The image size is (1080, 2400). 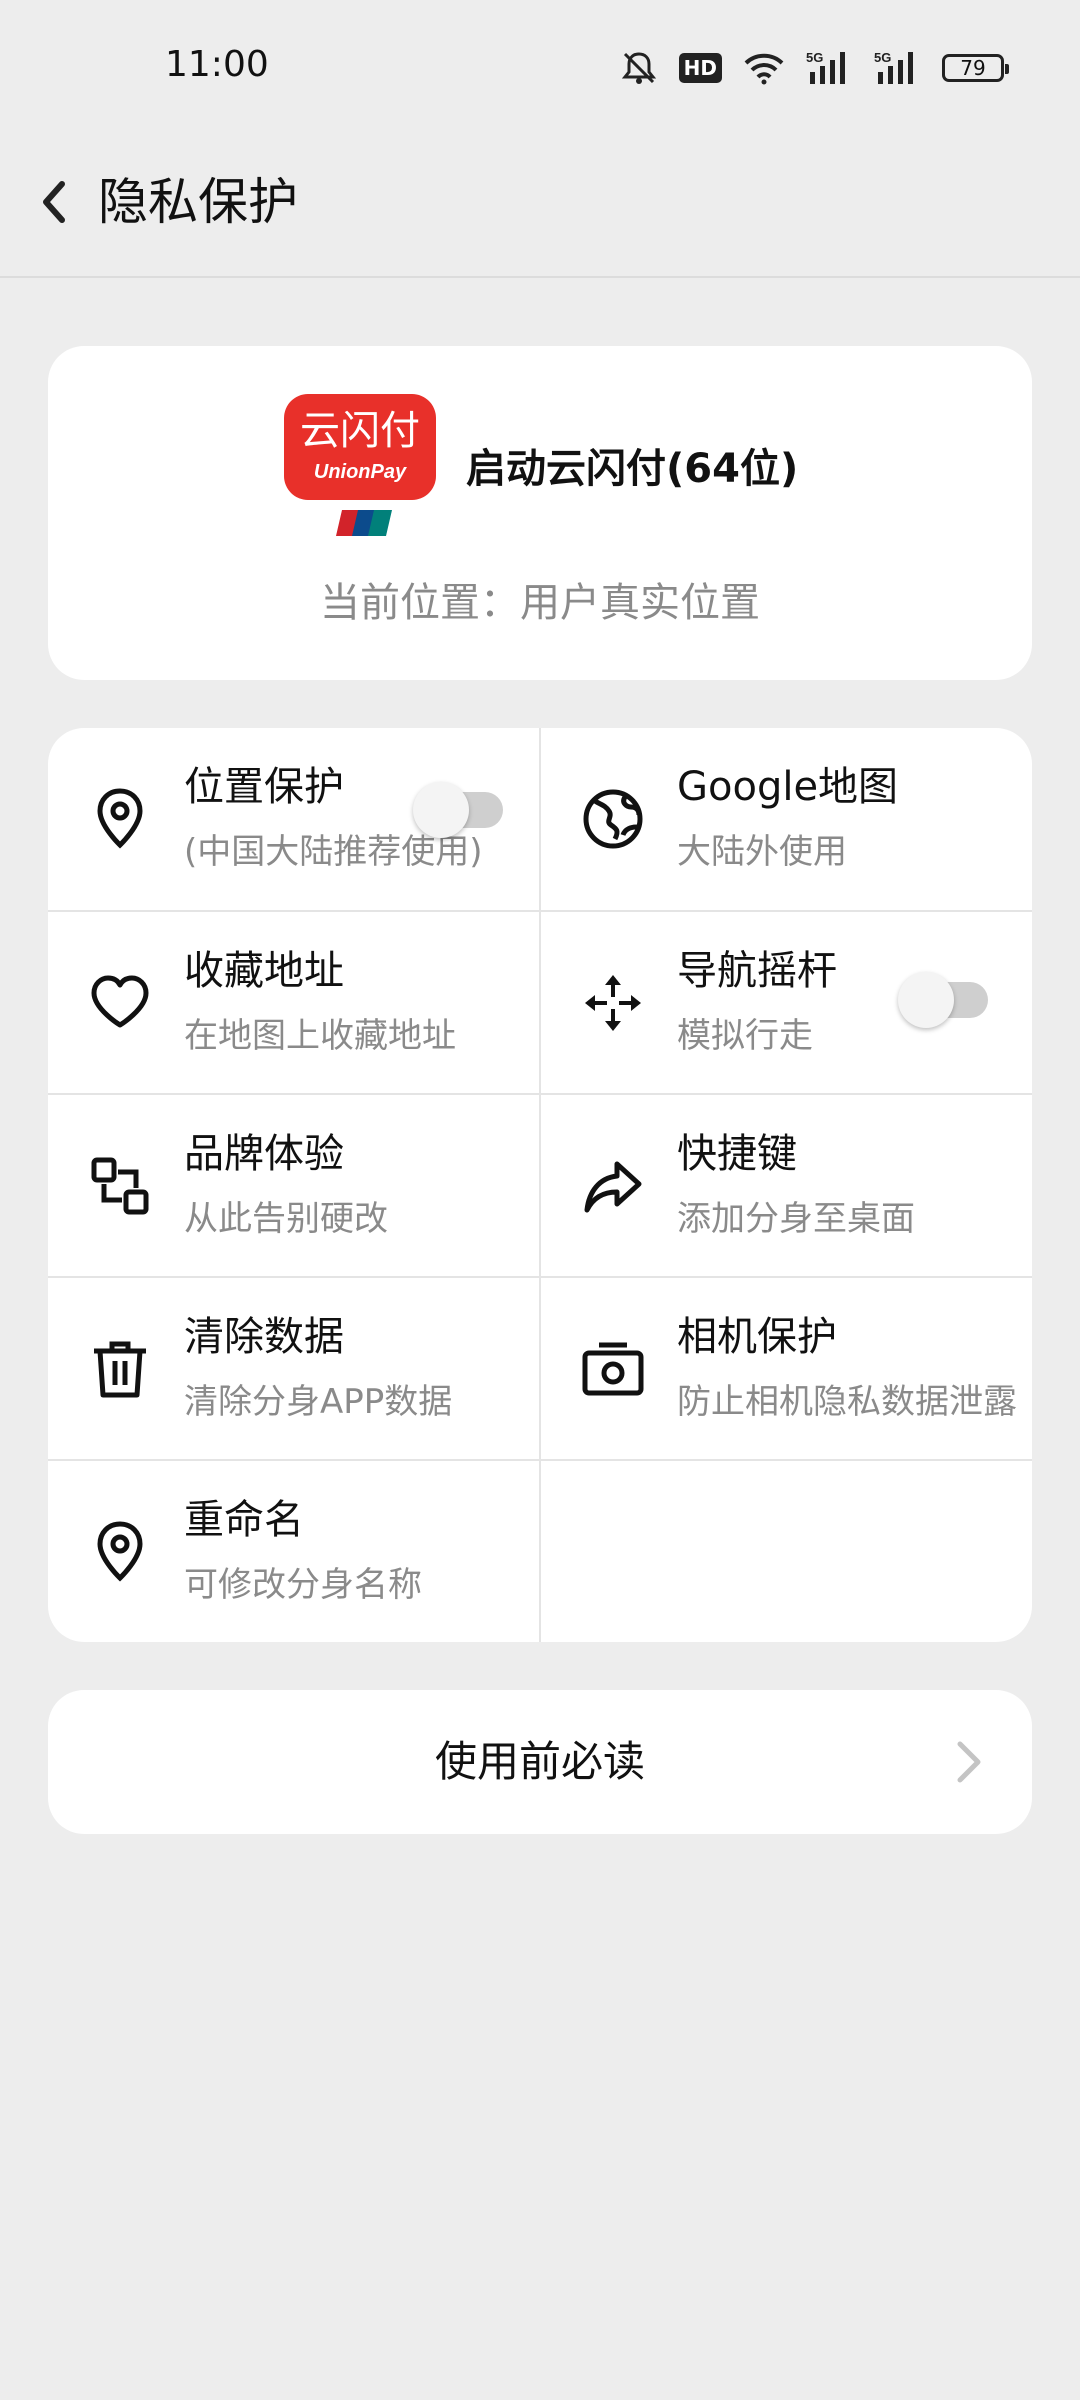 I want to click on status-icons: HD 5G 5G 79, so click(x=814, y=68).